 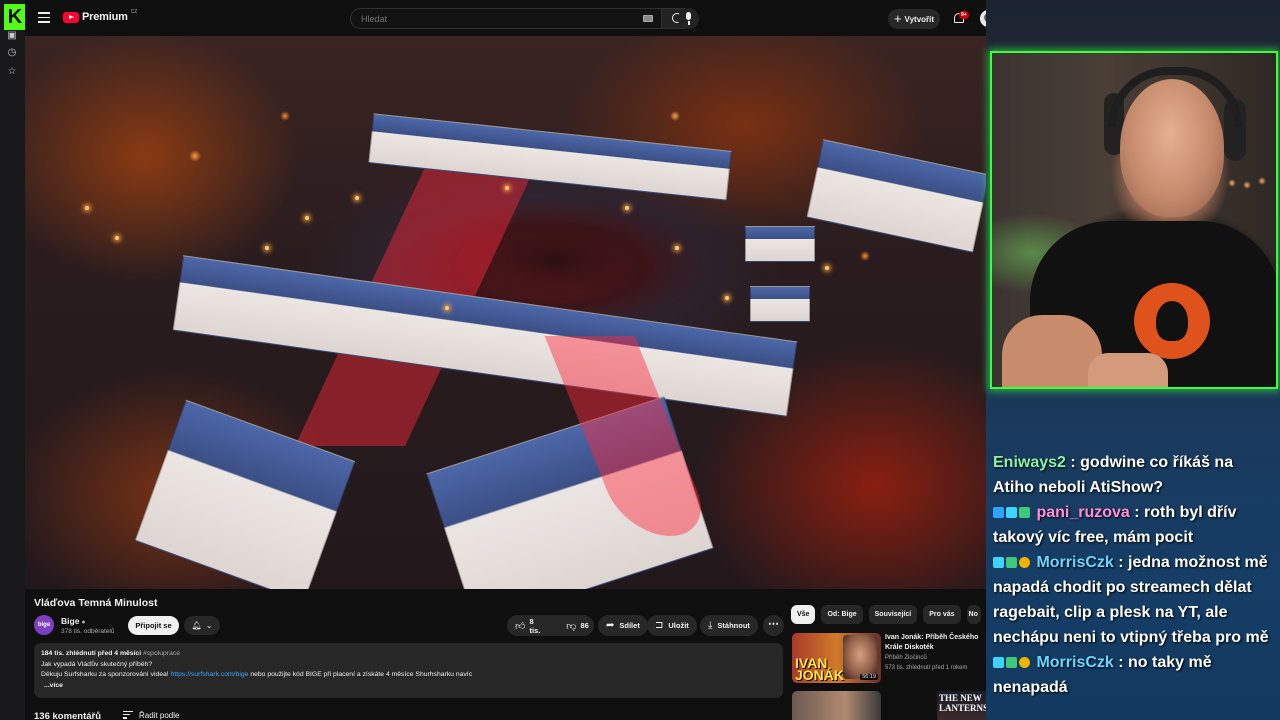 I want to click on youtube-brand: Premium, so click(x=105, y=17).